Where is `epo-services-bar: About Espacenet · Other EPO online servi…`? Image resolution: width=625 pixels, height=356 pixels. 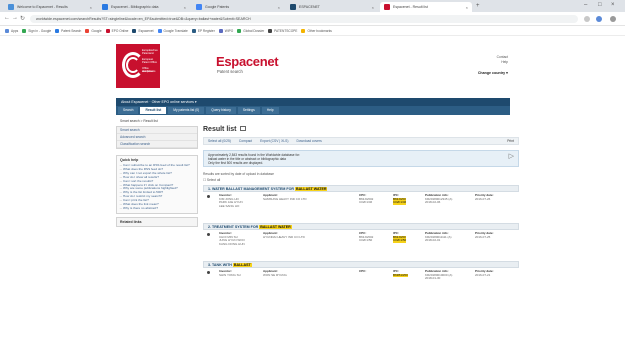
epo-services-bar: About Espacenet · Other EPO online servi… is located at coordinates (313, 102).